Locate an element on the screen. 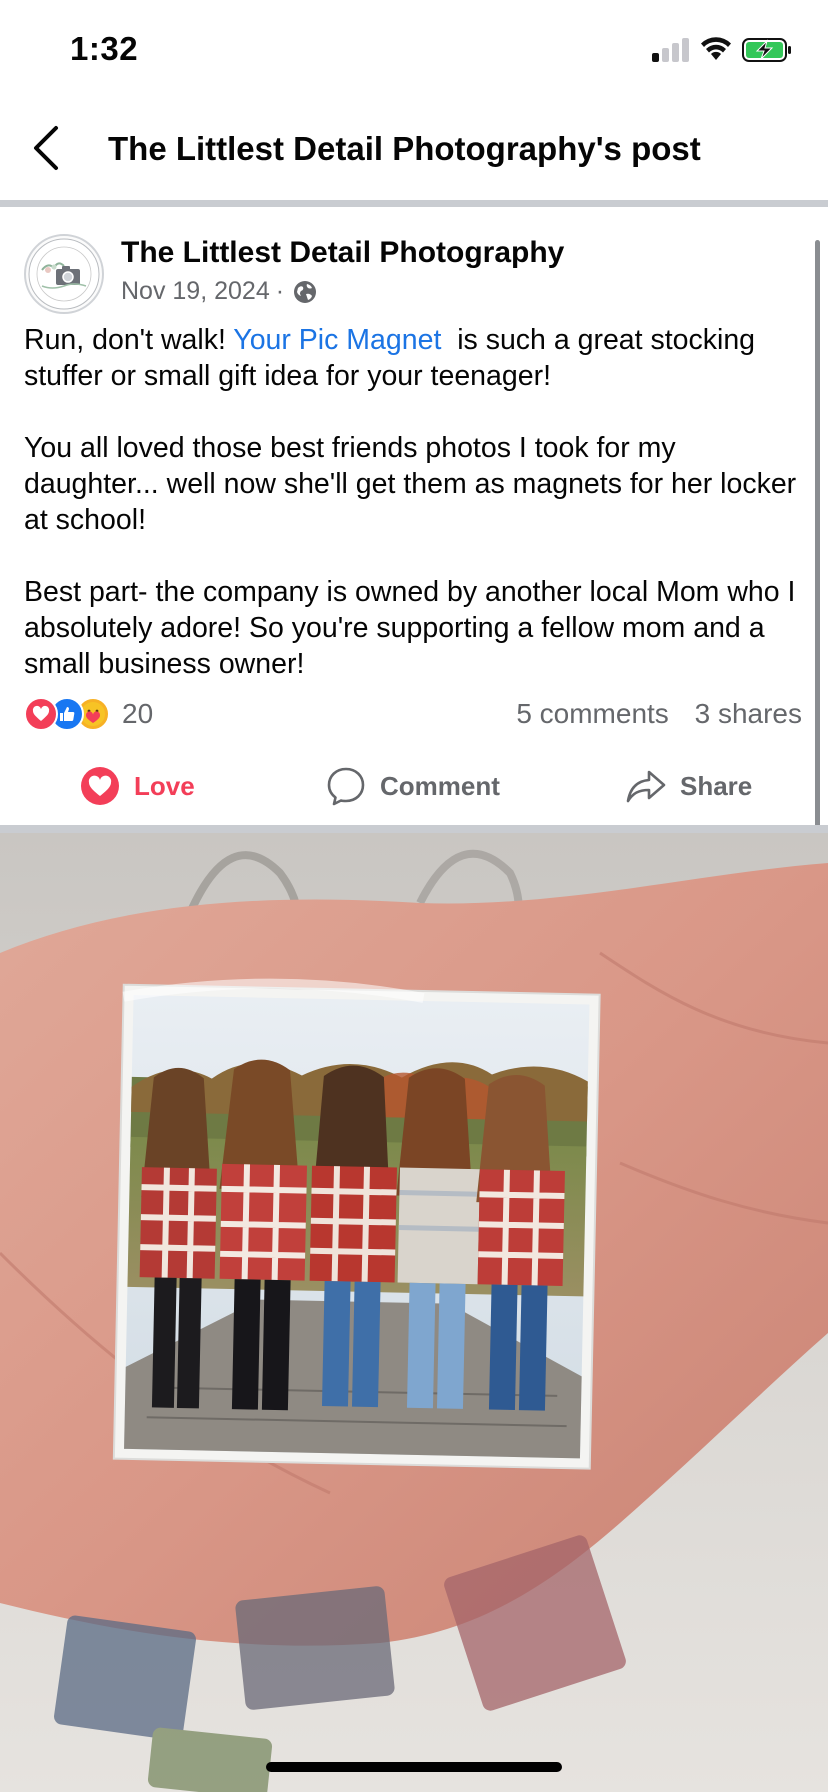  post-date: Nov 19, 2024 is located at coordinates (195, 291).